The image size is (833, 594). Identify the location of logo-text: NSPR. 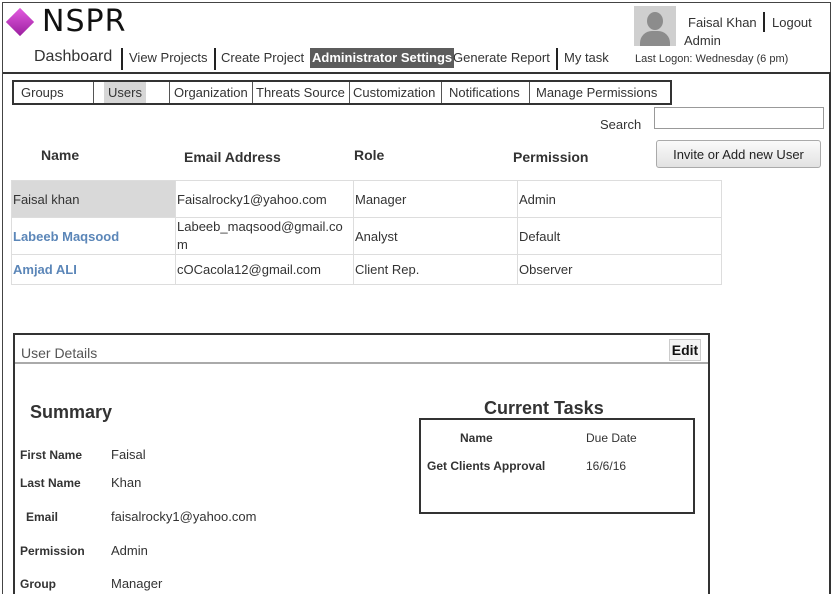
(84, 21).